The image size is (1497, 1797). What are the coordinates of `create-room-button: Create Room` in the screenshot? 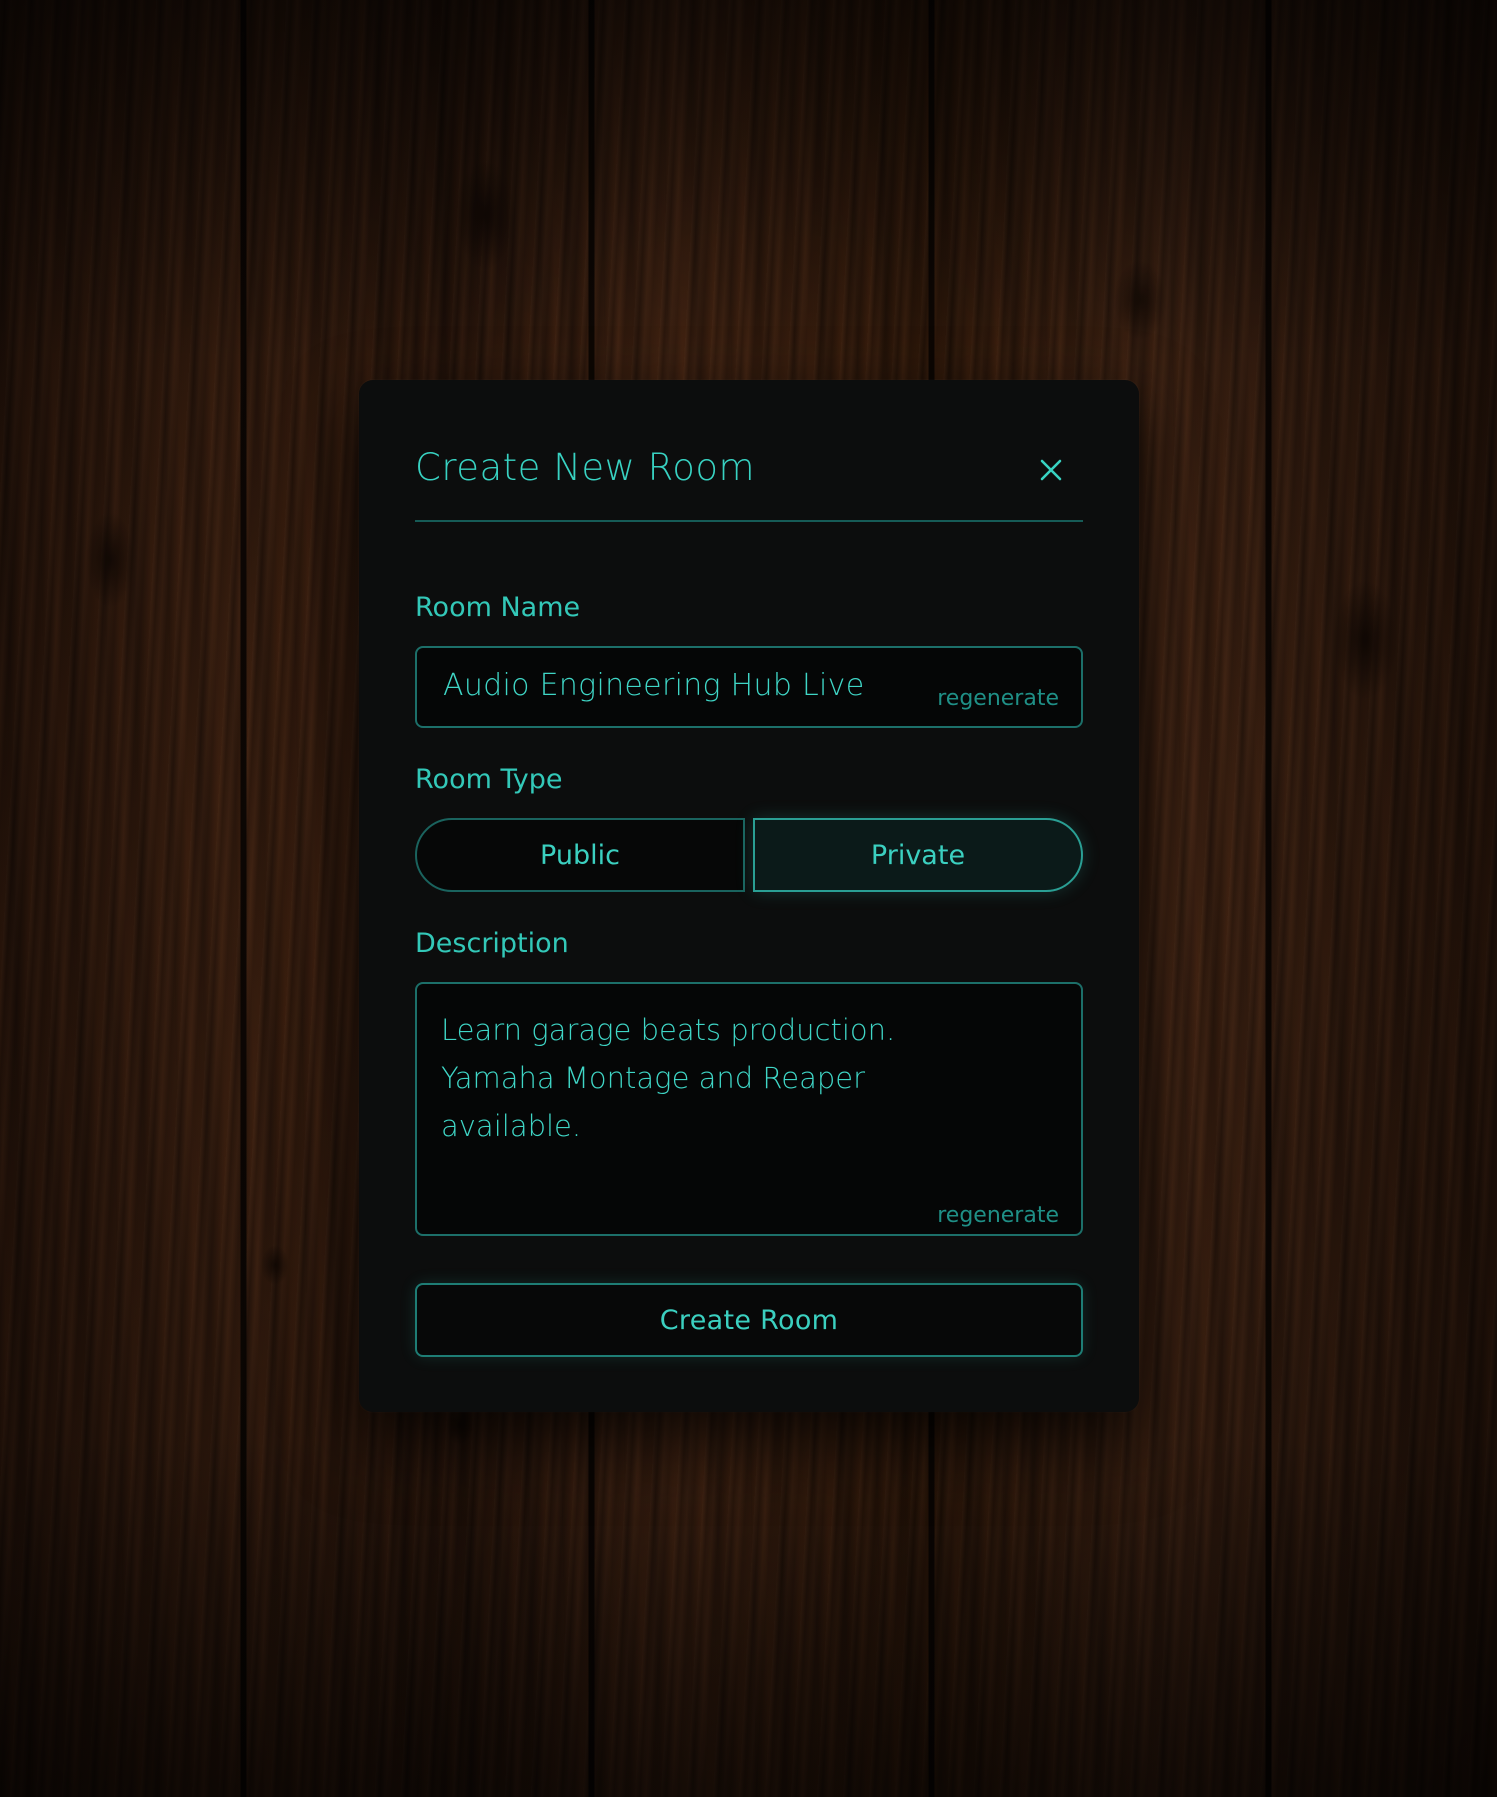 It's located at (749, 1320).